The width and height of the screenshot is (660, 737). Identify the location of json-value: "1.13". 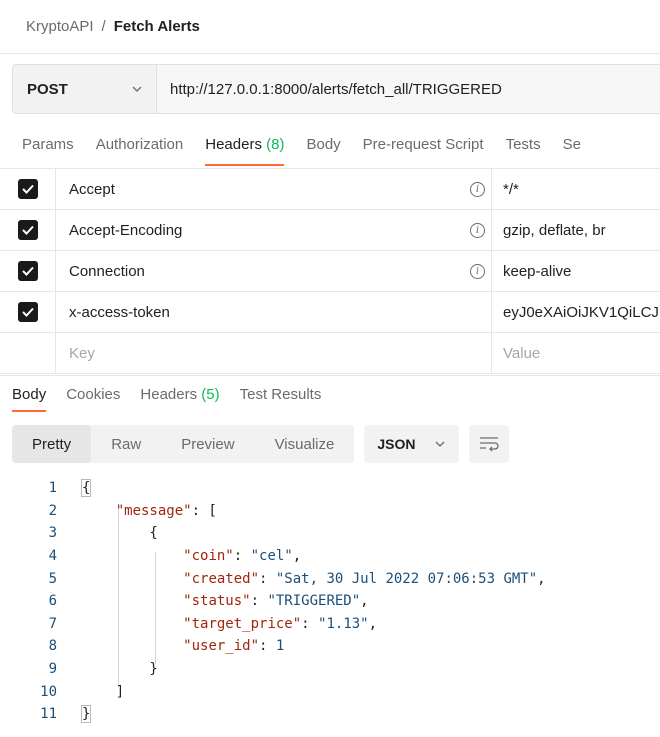
(343, 623).